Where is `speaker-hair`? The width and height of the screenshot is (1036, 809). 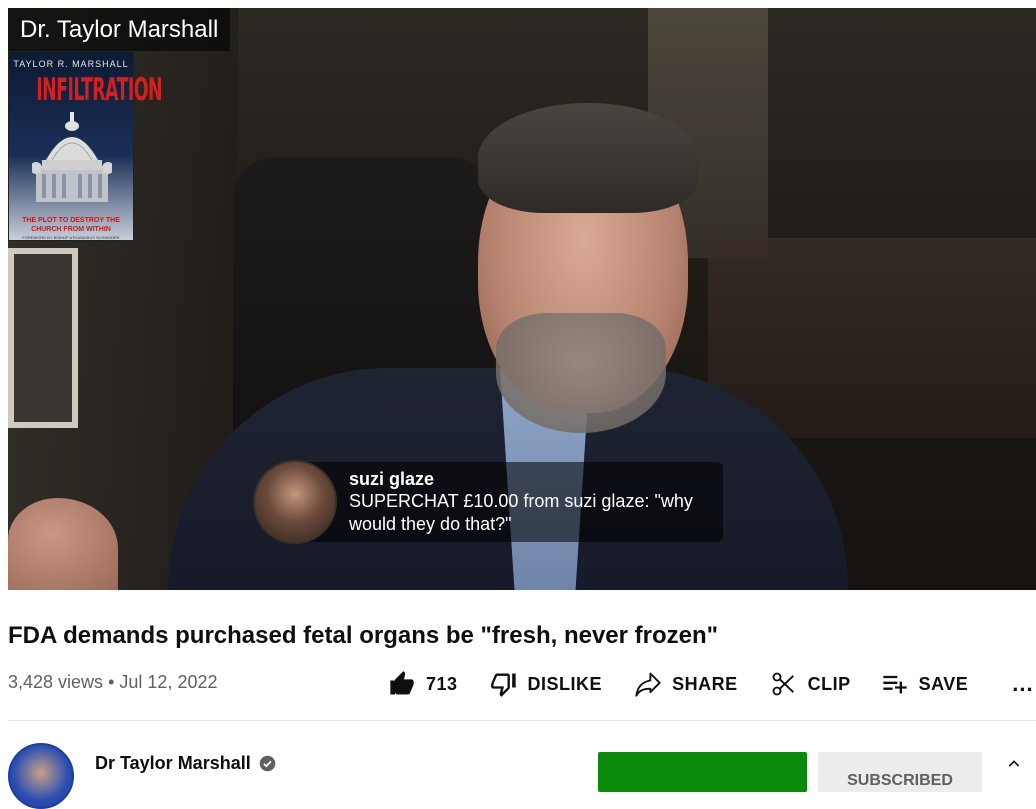
speaker-hair is located at coordinates (588, 158).